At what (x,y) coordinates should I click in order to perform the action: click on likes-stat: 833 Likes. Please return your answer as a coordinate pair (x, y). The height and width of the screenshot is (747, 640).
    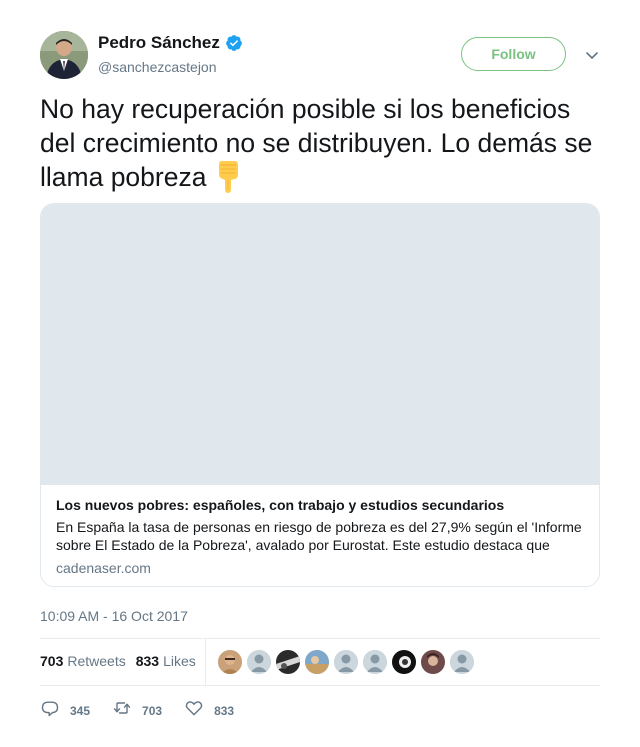
    Looking at the image, I should click on (166, 661).